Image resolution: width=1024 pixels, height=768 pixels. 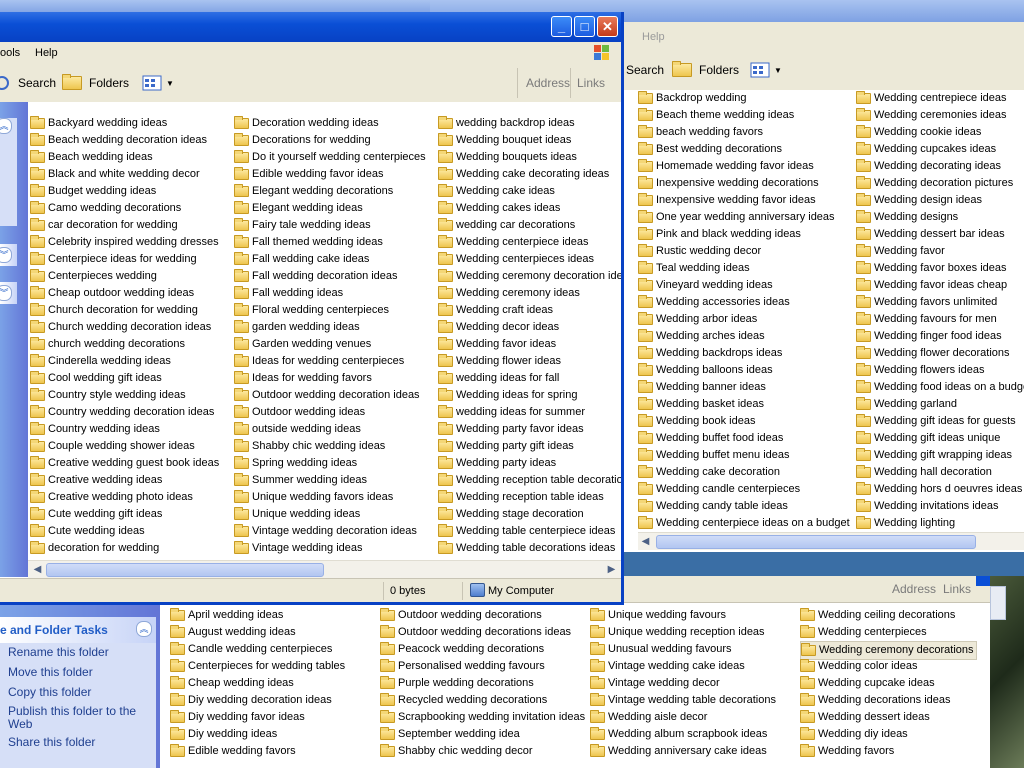 I want to click on folder-item: Wedding flowers ideas, so click(x=940, y=370).